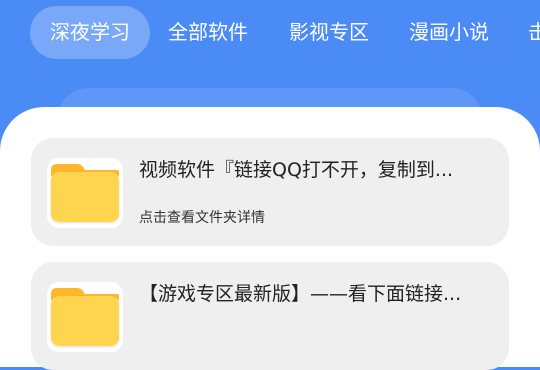  What do you see at coordinates (534, 32) in the screenshot?
I see `tab-more-partial: 击` at bounding box center [534, 32].